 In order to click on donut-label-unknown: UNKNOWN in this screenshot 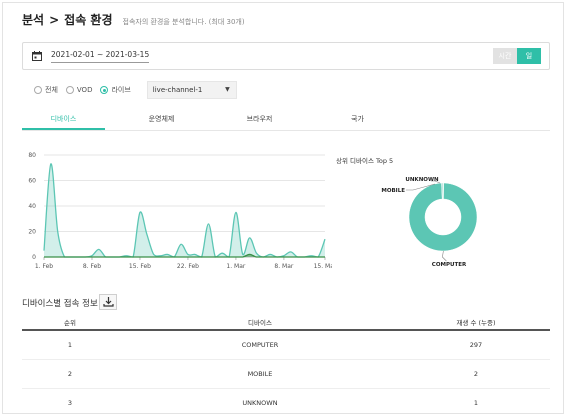, I will do `click(422, 180)`.